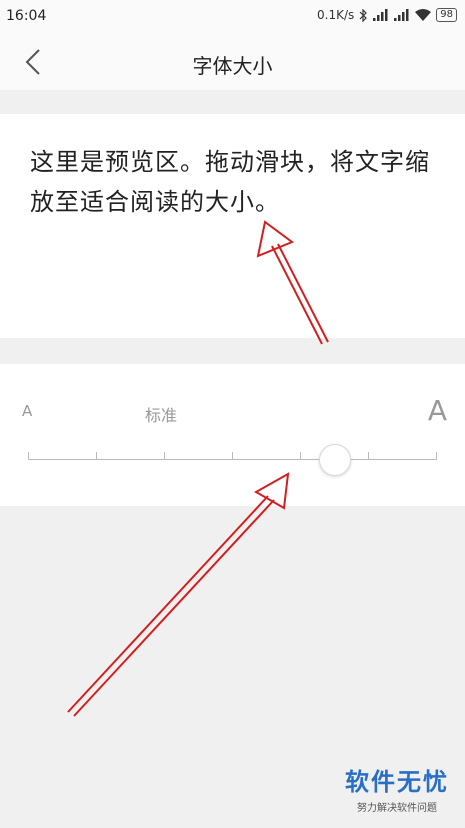 The width and height of the screenshot is (465, 828). Describe the element at coordinates (397, 808) in the screenshot. I see `watermark-subtitle: 努力解决软件问题` at that location.